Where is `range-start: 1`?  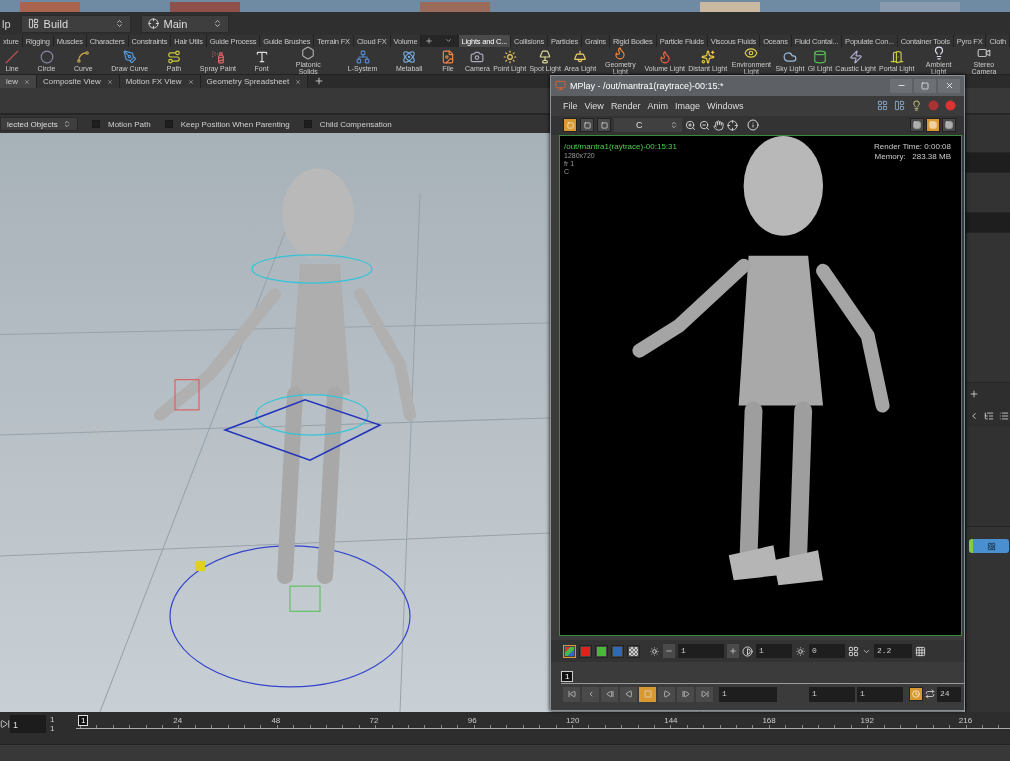 range-start: 1 is located at coordinates (53, 719).